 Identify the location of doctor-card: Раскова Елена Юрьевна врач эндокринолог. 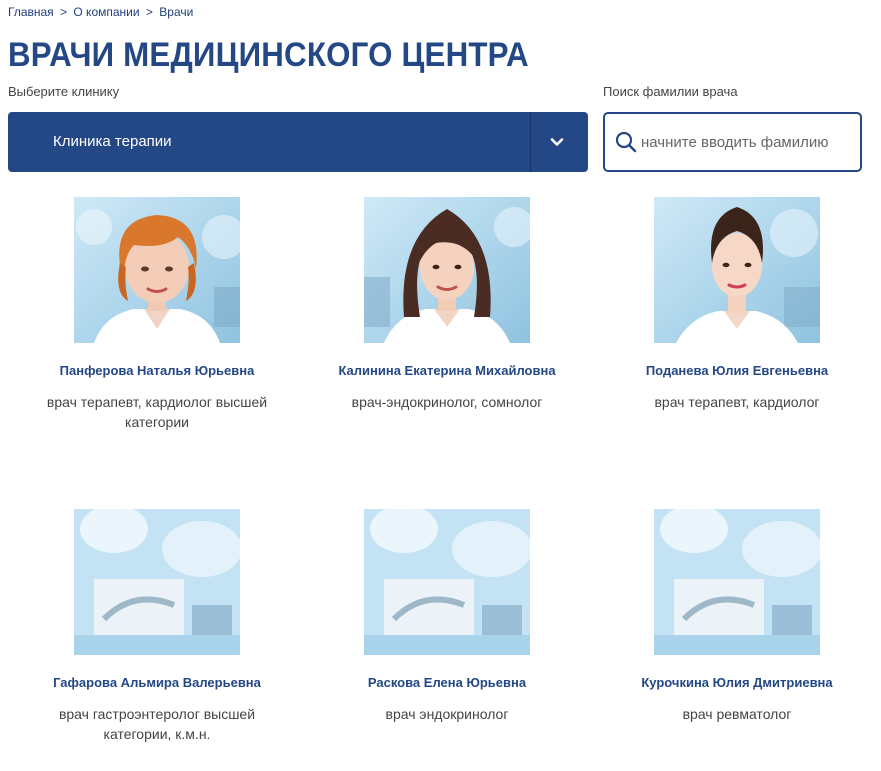
(447, 616).